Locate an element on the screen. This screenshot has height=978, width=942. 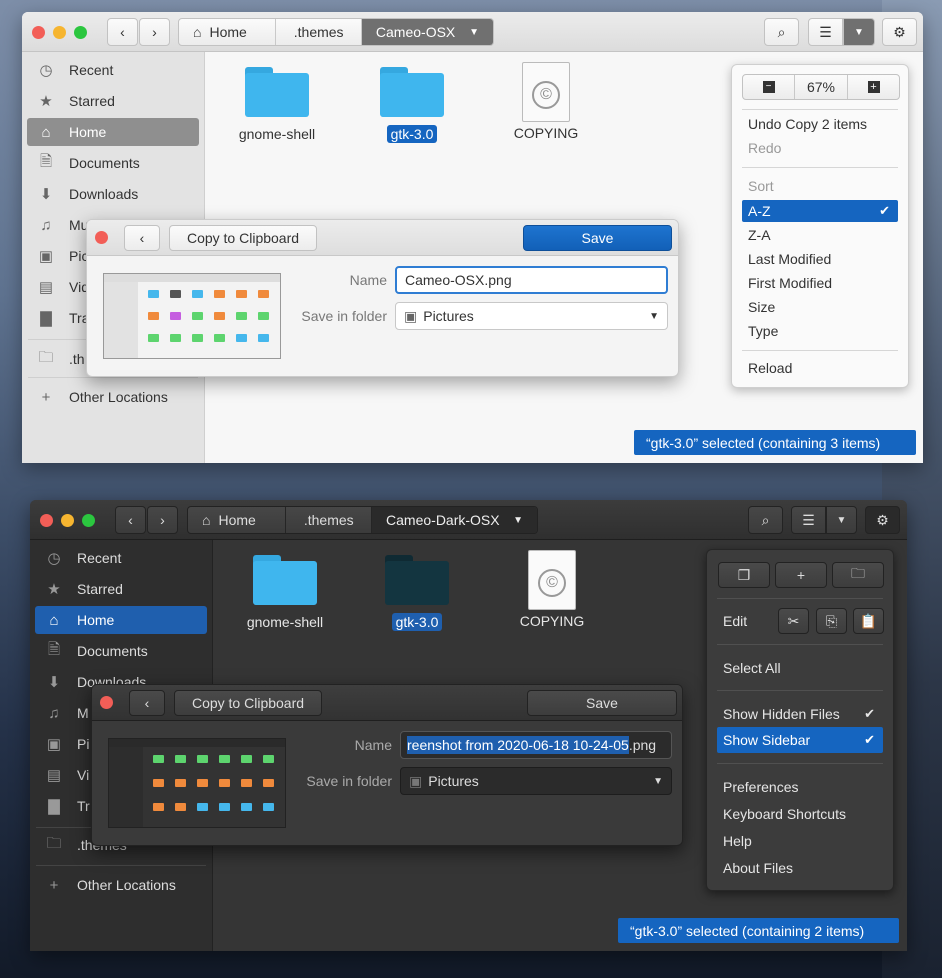
sort-last-modified: Last Modified is located at coordinates (820, 259).